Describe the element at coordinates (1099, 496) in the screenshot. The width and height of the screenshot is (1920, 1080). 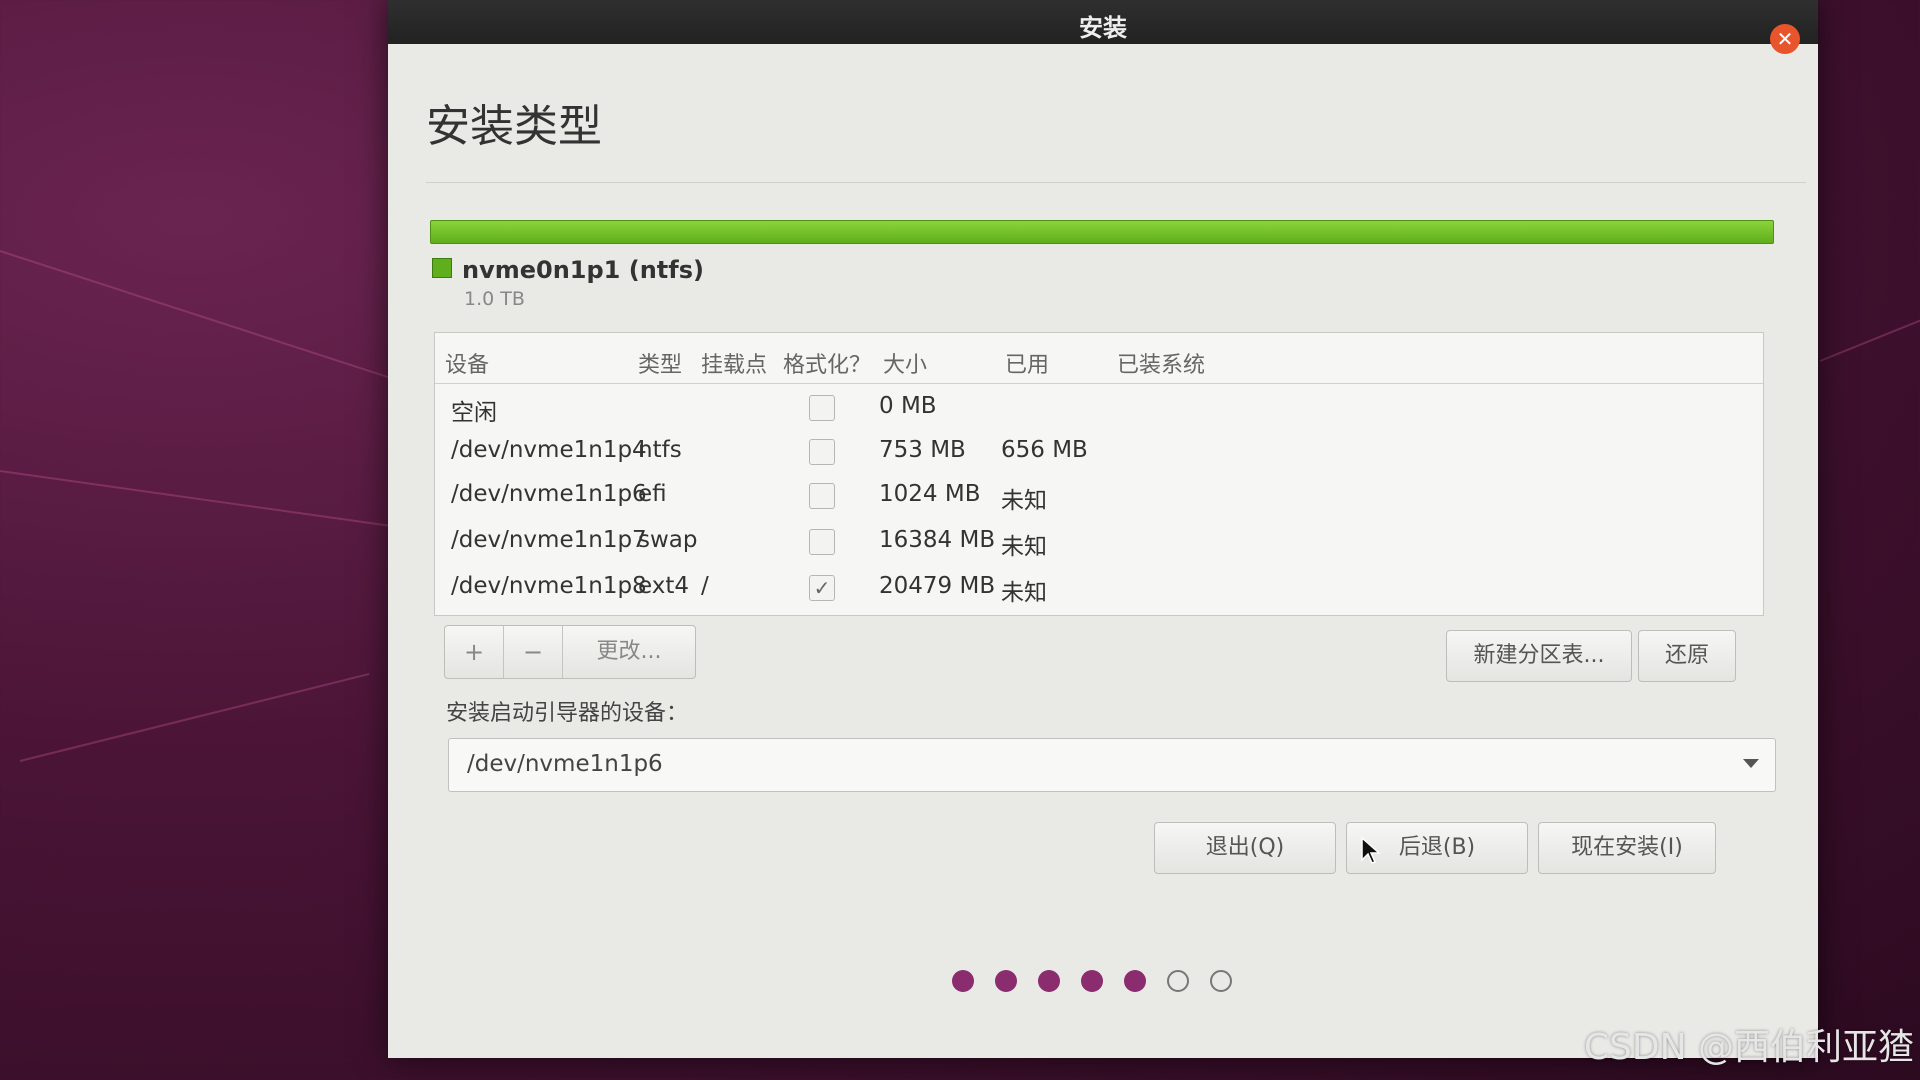
I see `table-row: /dev/nvme1n1p6 efi 1024 MB 未知` at that location.